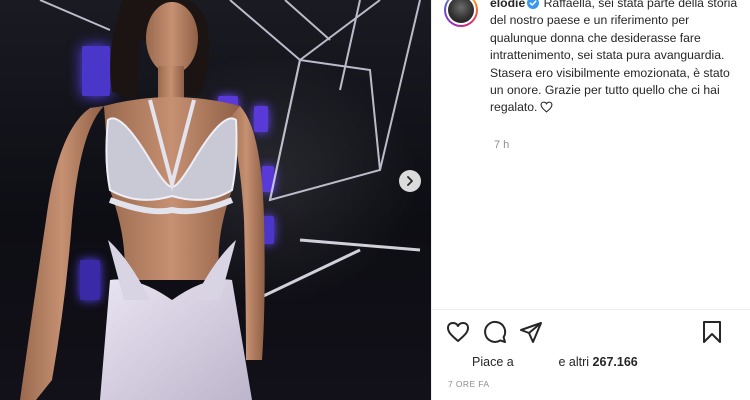 This screenshot has width=750, height=400. I want to click on bookmark-icon, so click(712, 332).